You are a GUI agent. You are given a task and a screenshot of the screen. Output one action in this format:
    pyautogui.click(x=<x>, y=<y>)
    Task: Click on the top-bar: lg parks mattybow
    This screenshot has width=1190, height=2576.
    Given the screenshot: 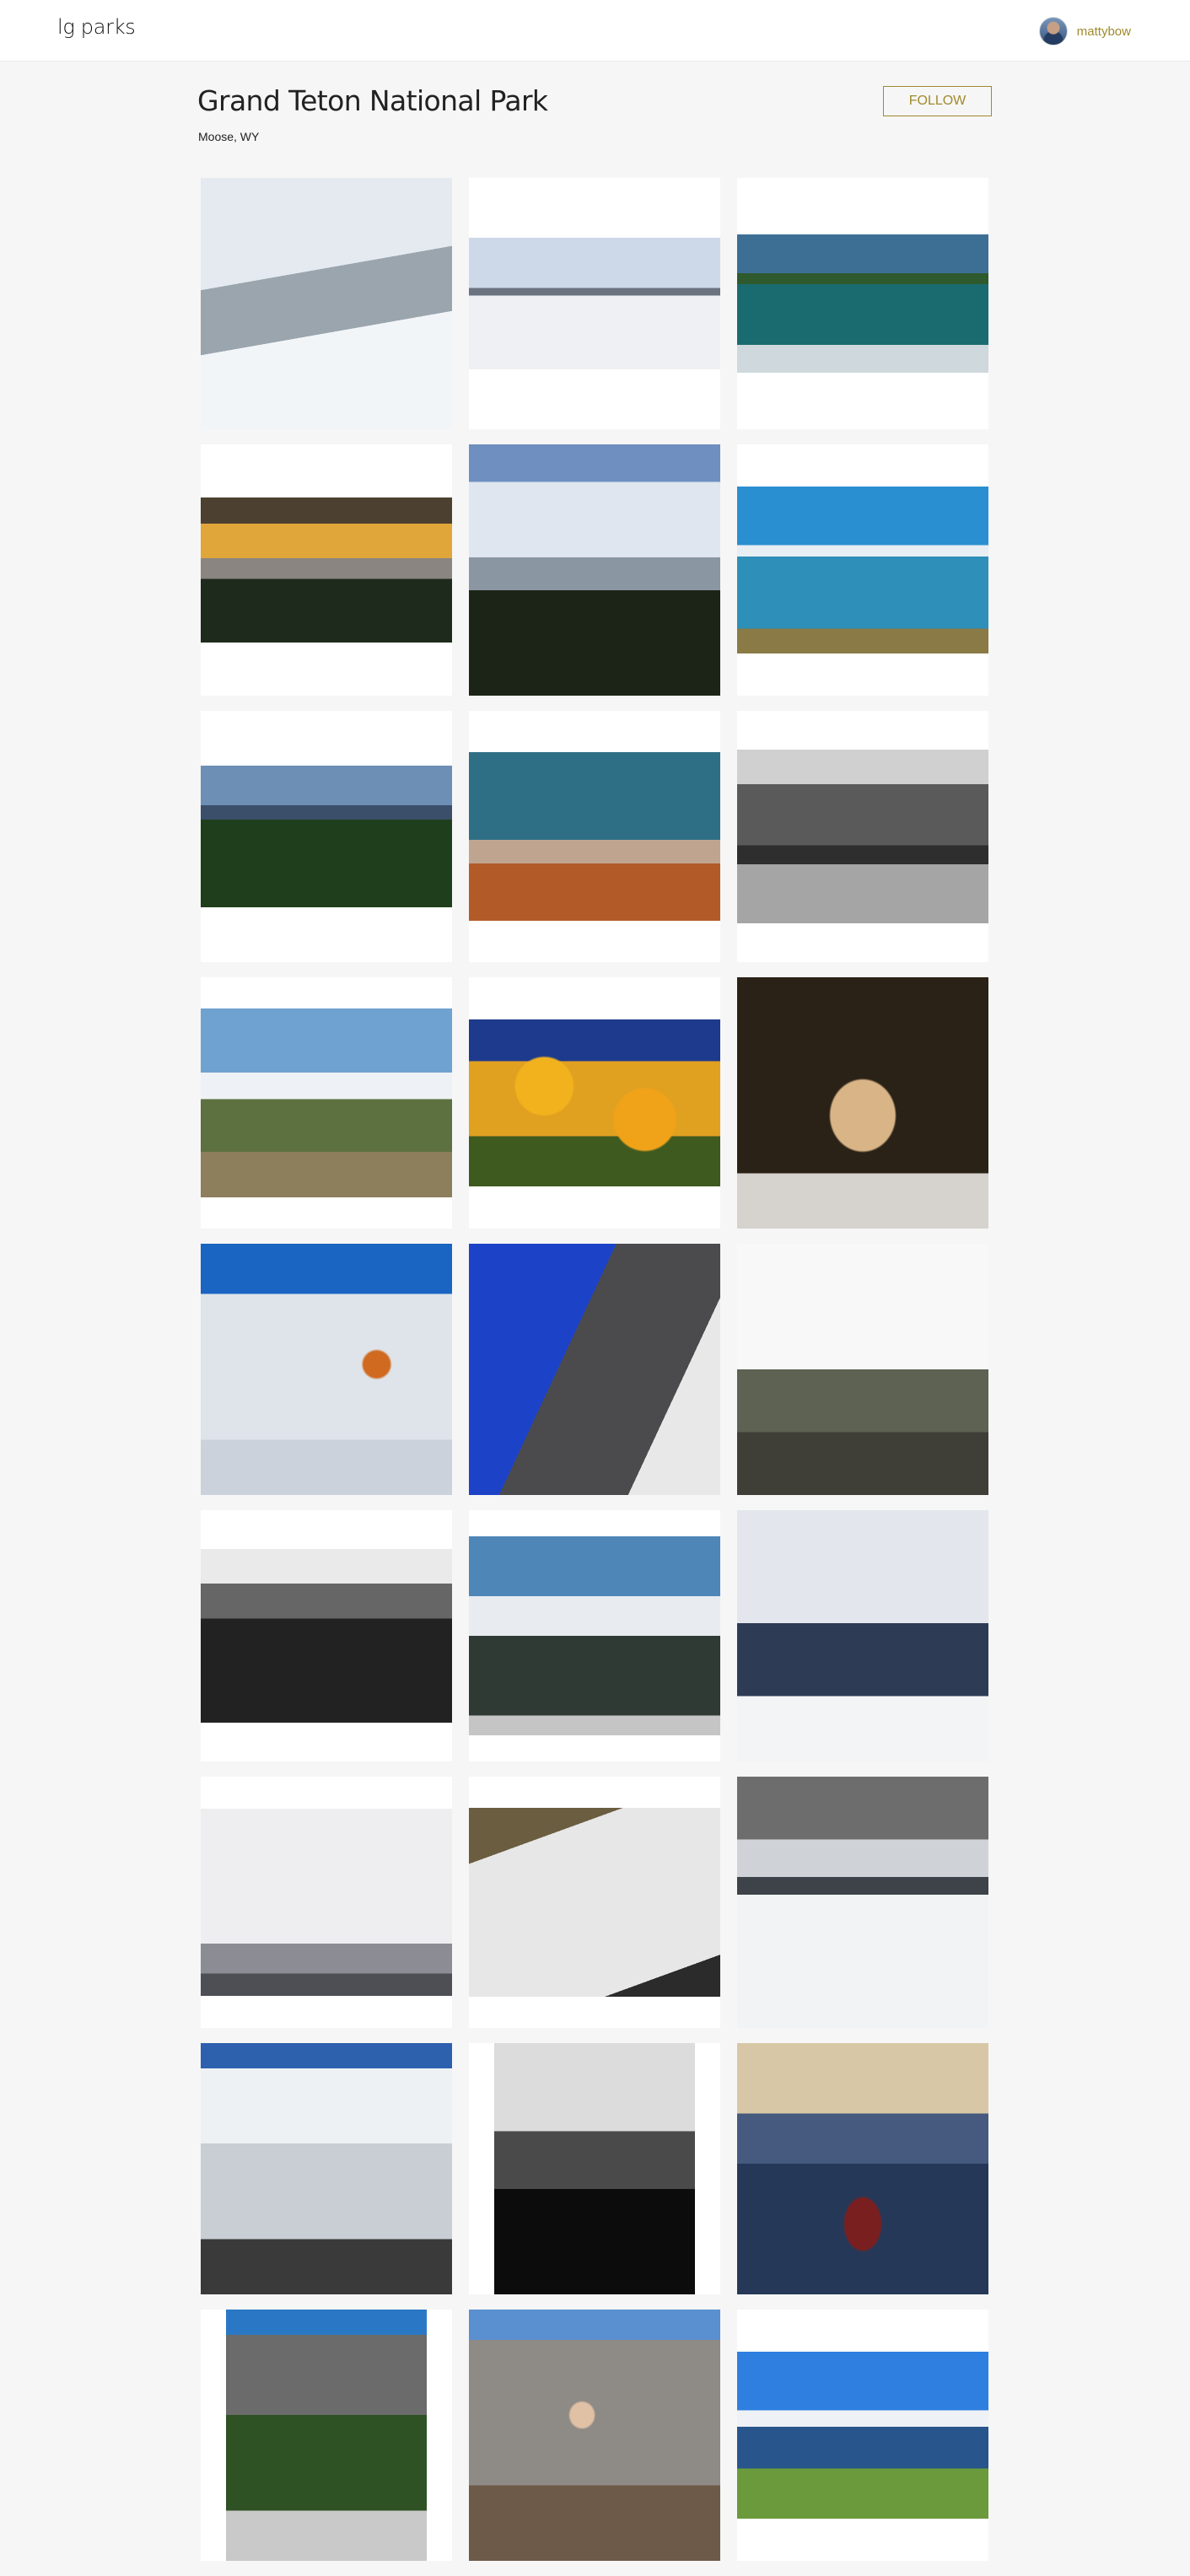 What is the action you would take?
    pyautogui.click(x=595, y=31)
    